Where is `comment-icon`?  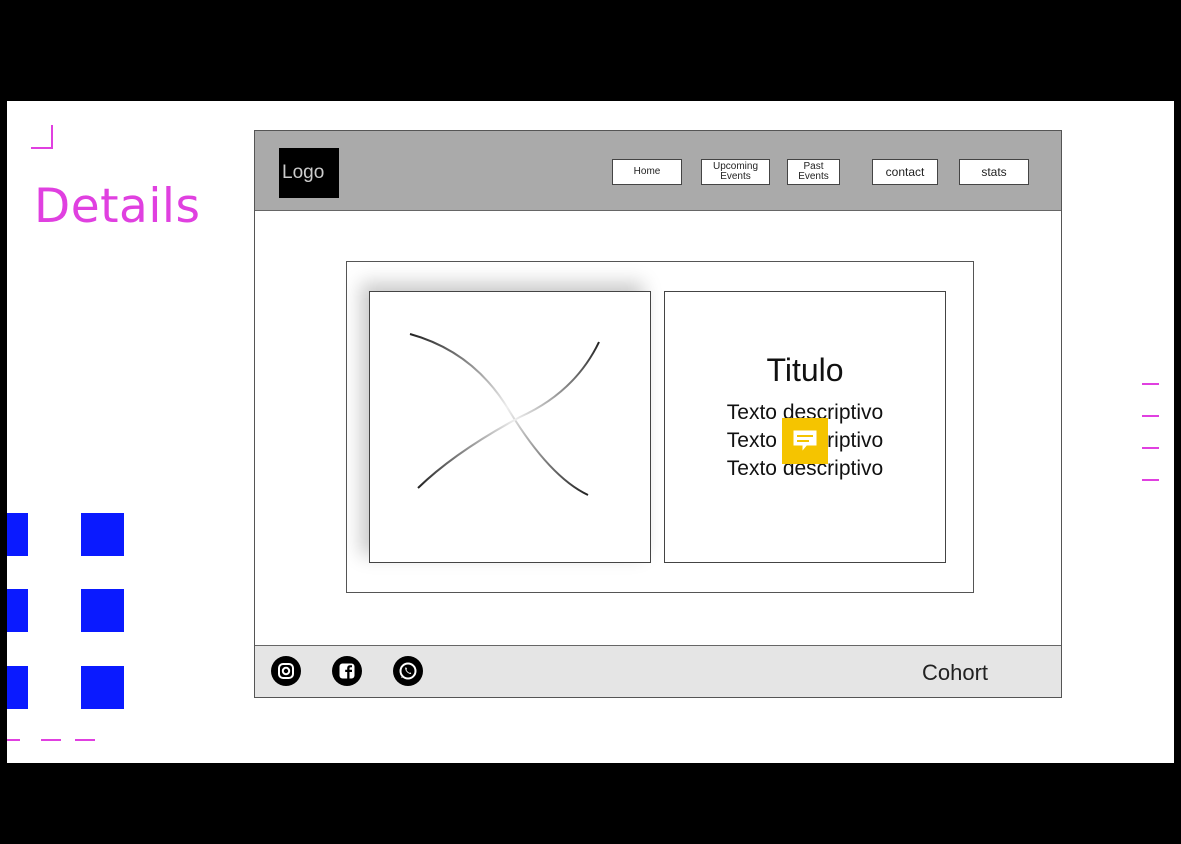
comment-icon is located at coordinates (805, 441).